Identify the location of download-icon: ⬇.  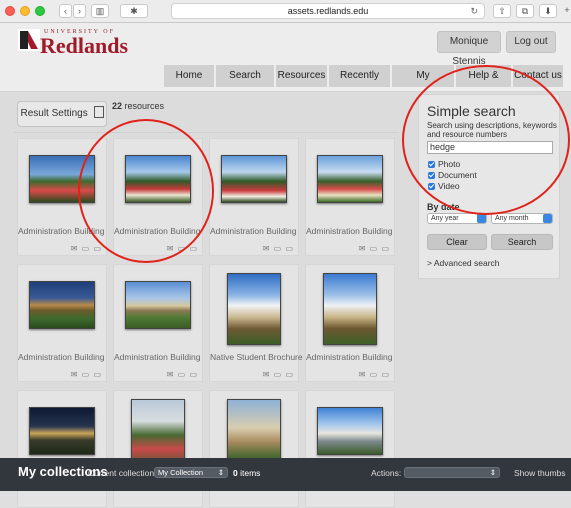
(548, 11).